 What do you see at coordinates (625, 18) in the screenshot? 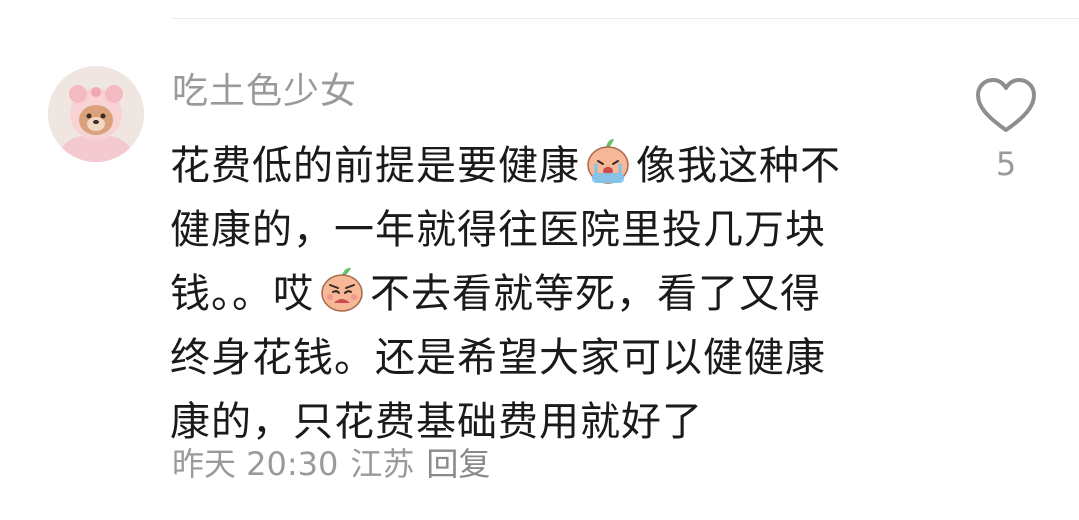
I see `top-divider` at bounding box center [625, 18].